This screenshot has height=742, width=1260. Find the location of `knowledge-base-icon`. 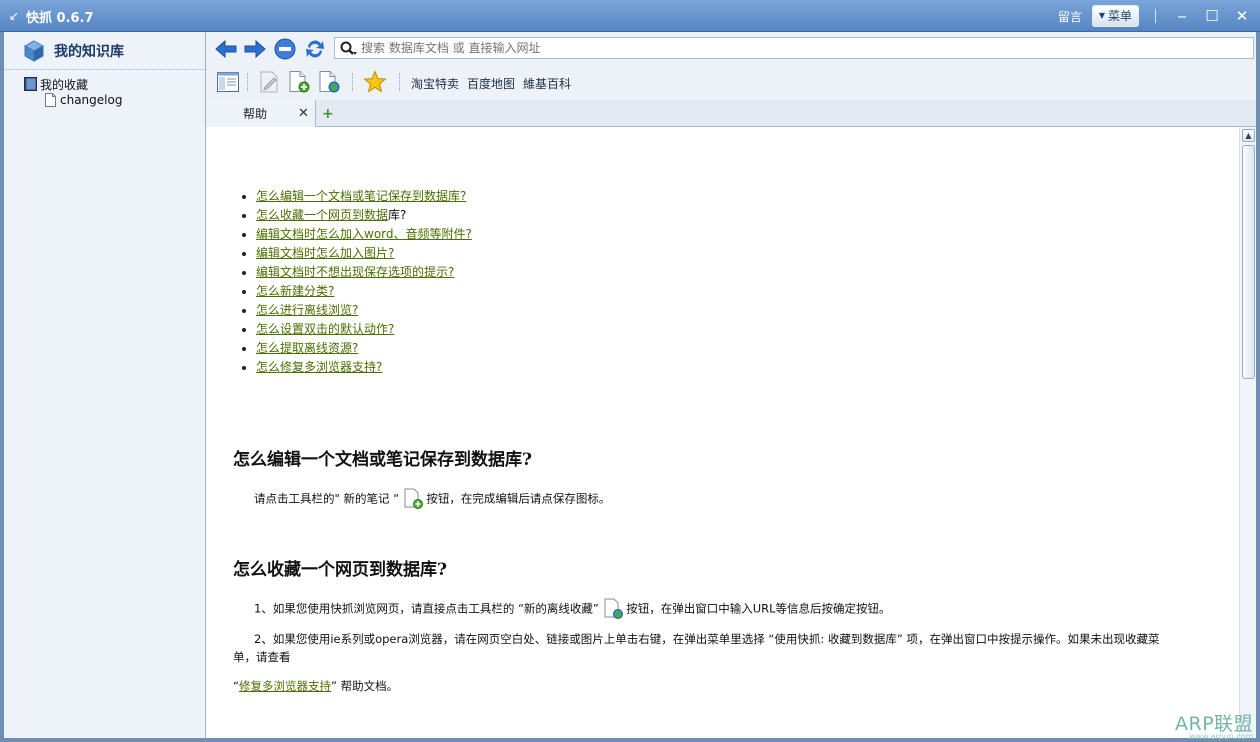

knowledge-base-icon is located at coordinates (34, 50).